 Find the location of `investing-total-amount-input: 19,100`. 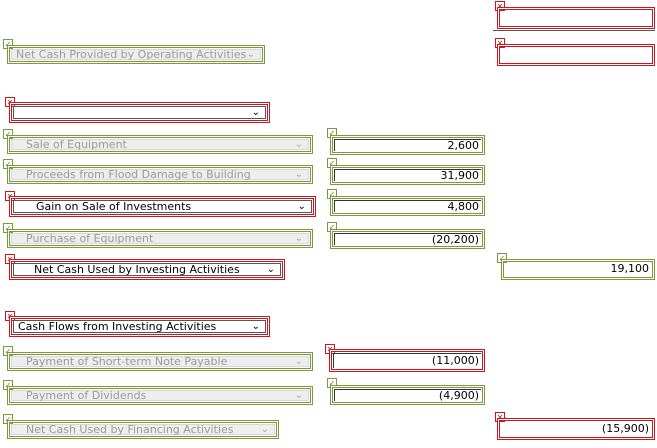

investing-total-amount-input: 19,100 is located at coordinates (578, 269).